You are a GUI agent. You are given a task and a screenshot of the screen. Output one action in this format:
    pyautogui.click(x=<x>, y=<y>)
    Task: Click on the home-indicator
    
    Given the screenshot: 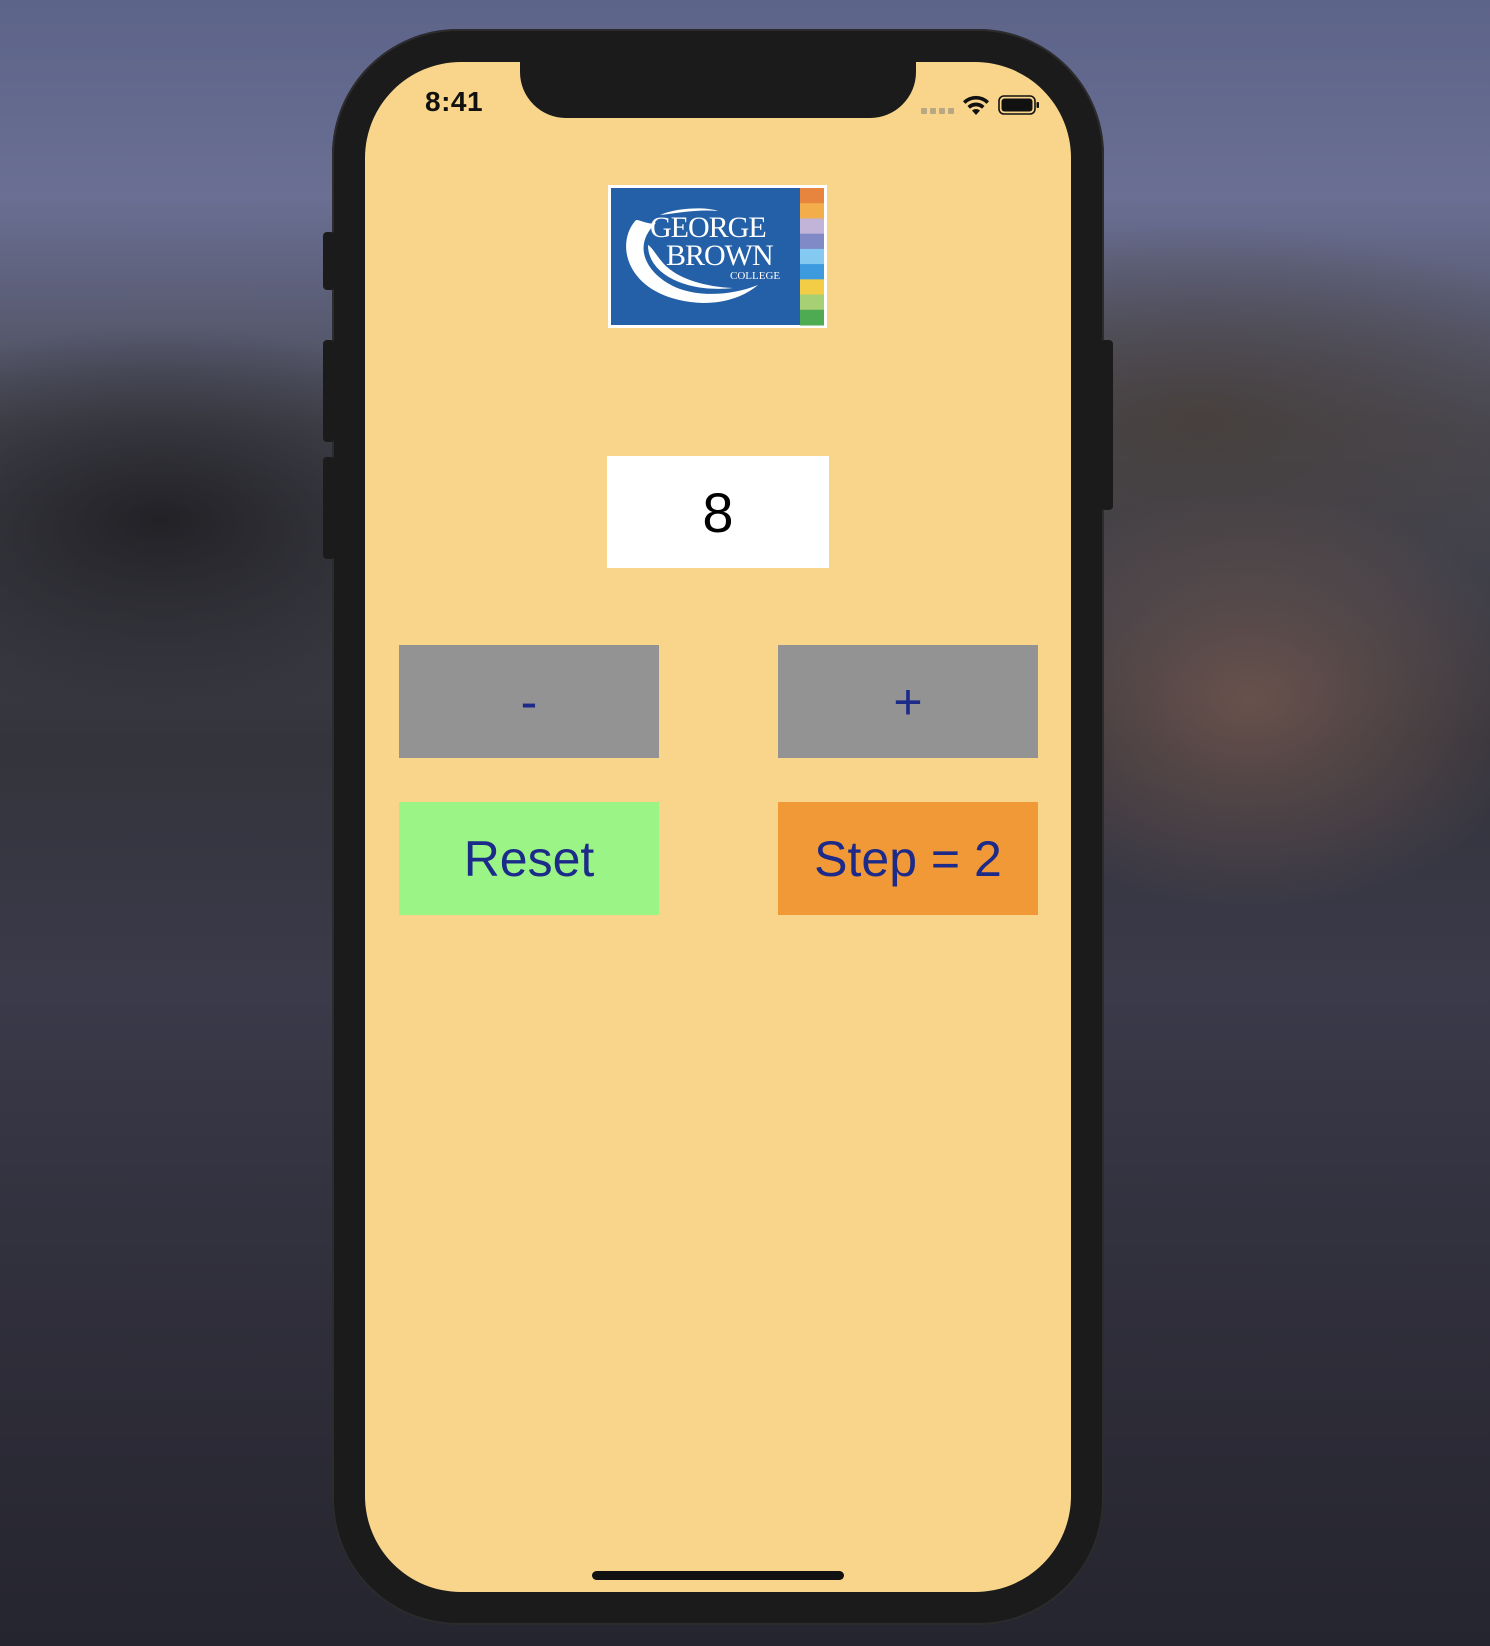 What is the action you would take?
    pyautogui.click(x=718, y=1575)
    